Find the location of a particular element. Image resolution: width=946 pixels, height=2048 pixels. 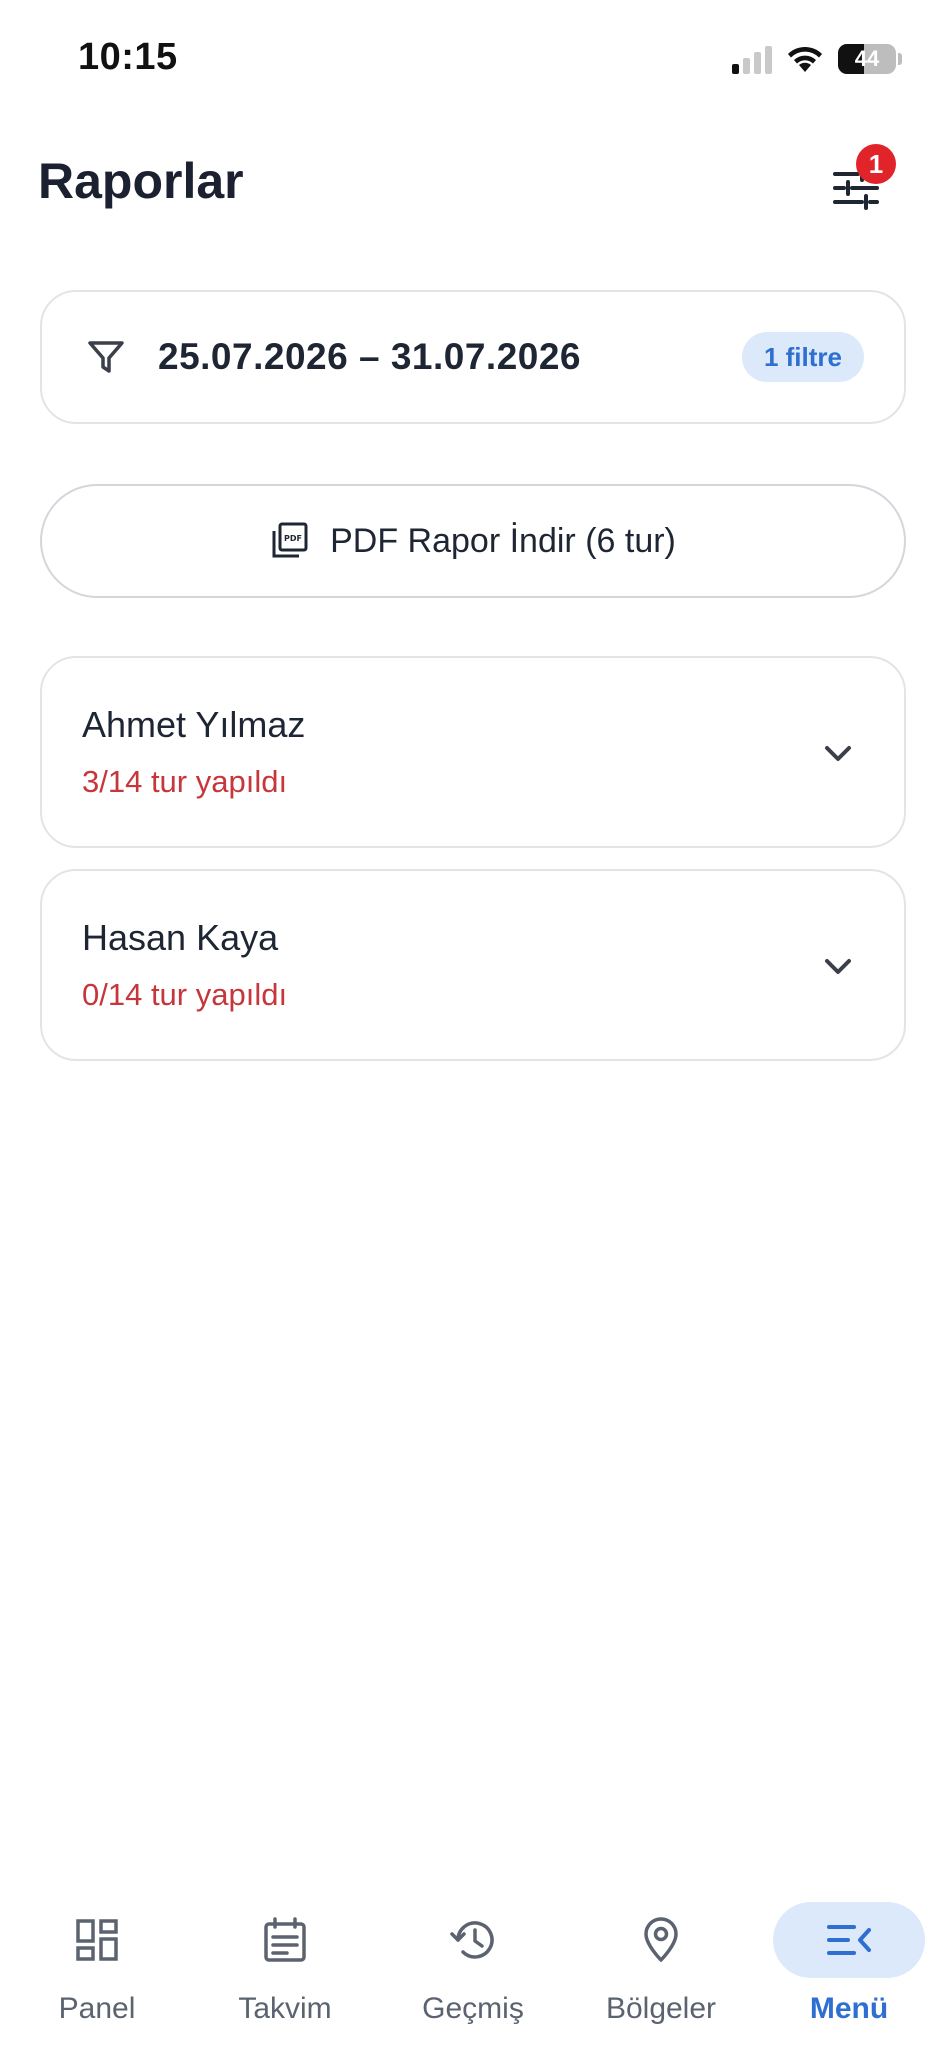

status-bar: 10:15 44 is located at coordinates (473, 60).